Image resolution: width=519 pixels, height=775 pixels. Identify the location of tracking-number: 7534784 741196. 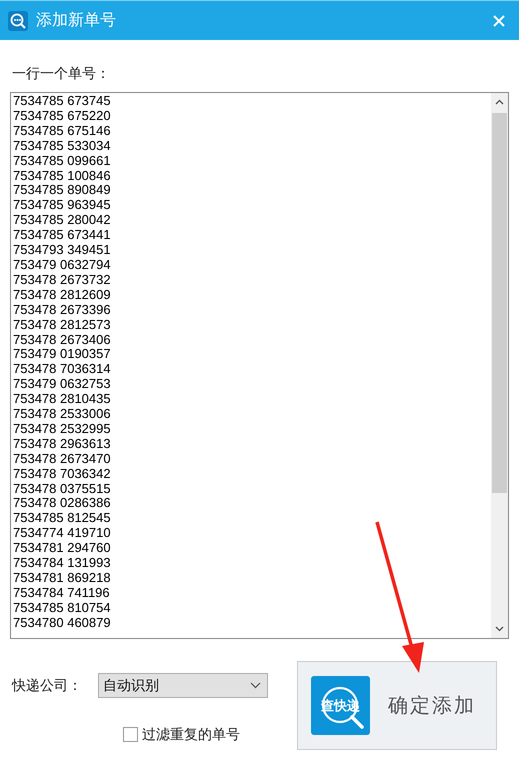
(61, 593).